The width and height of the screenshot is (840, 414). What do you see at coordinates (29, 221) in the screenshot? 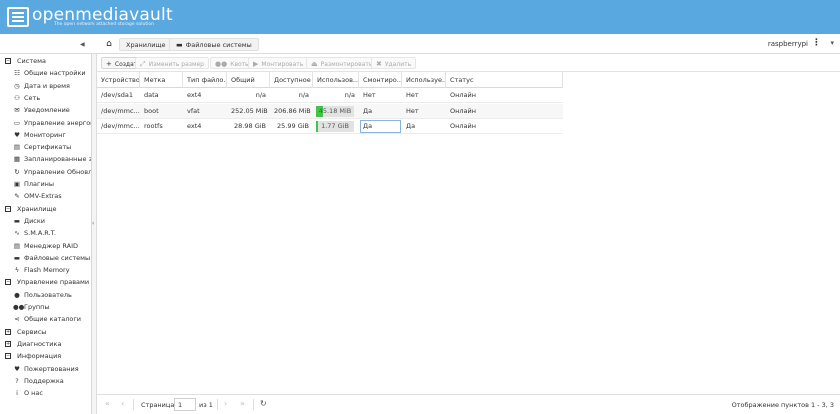
I see `sidebar-item-disks: ▬ Диски` at bounding box center [29, 221].